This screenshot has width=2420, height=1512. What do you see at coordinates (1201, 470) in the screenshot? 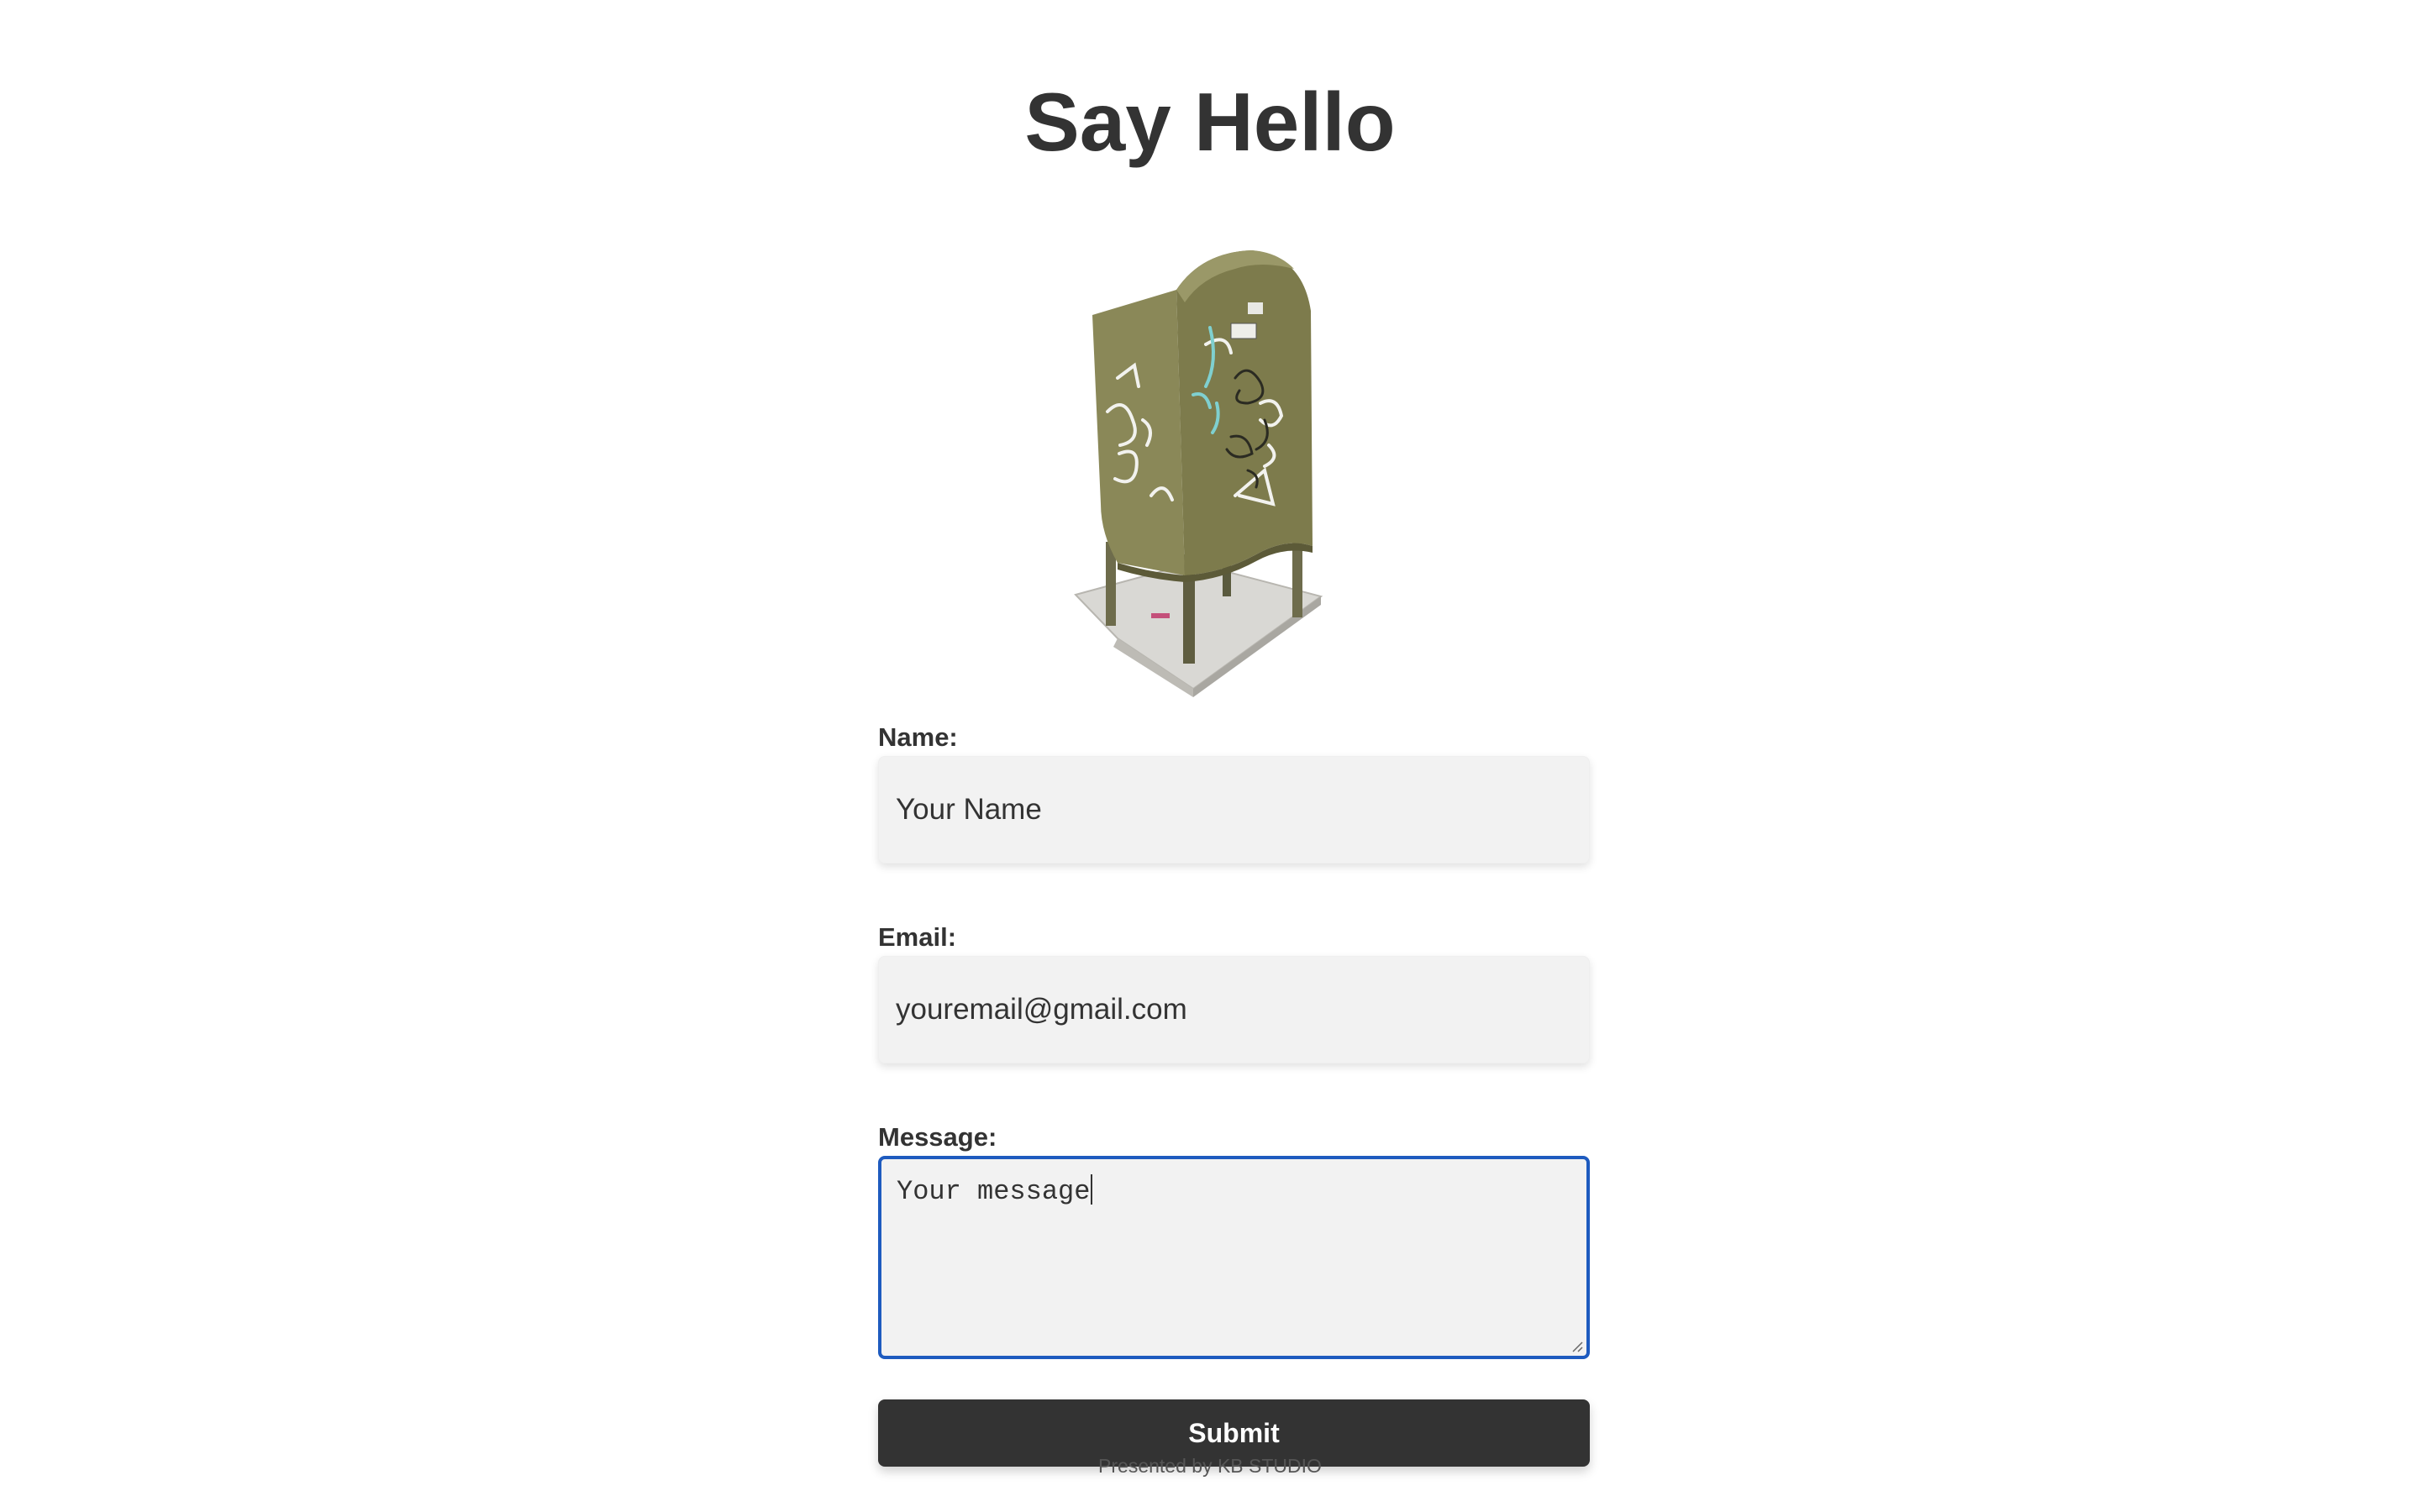
I see `mailbox-image` at bounding box center [1201, 470].